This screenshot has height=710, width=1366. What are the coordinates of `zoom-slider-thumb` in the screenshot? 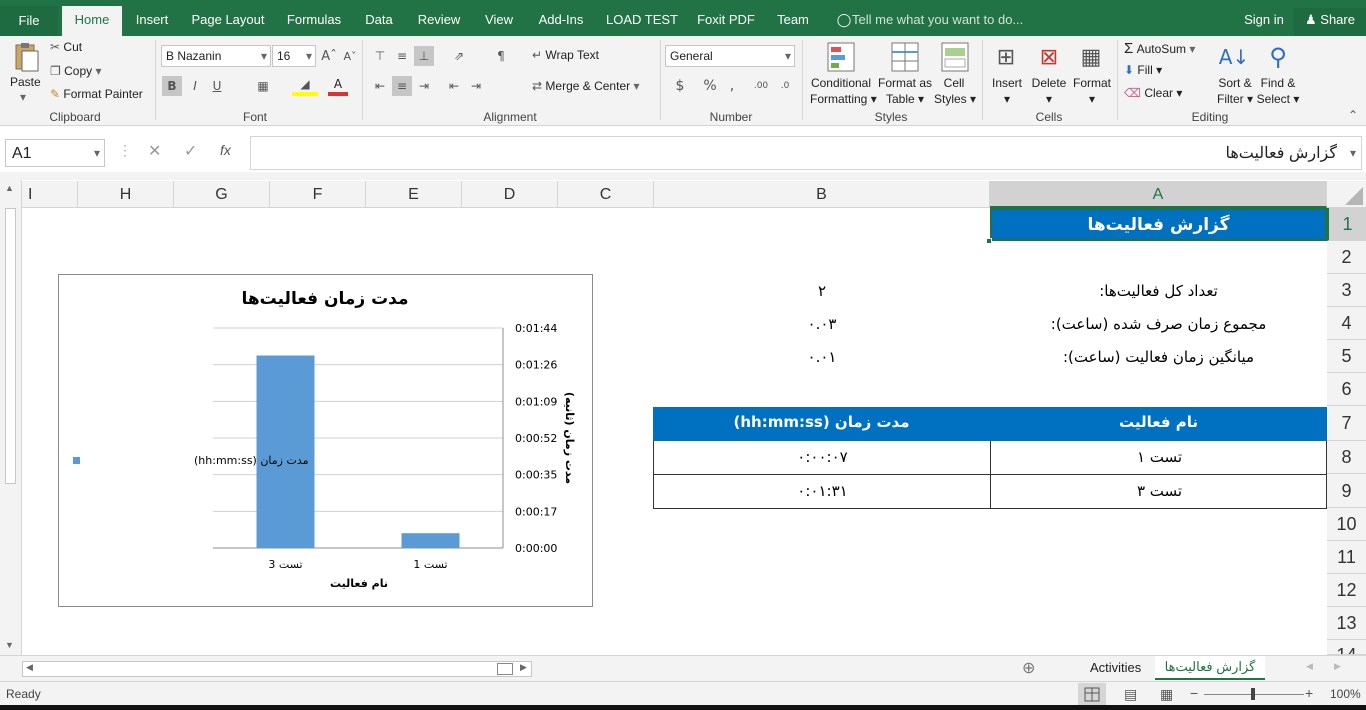 It's located at (1253, 694).